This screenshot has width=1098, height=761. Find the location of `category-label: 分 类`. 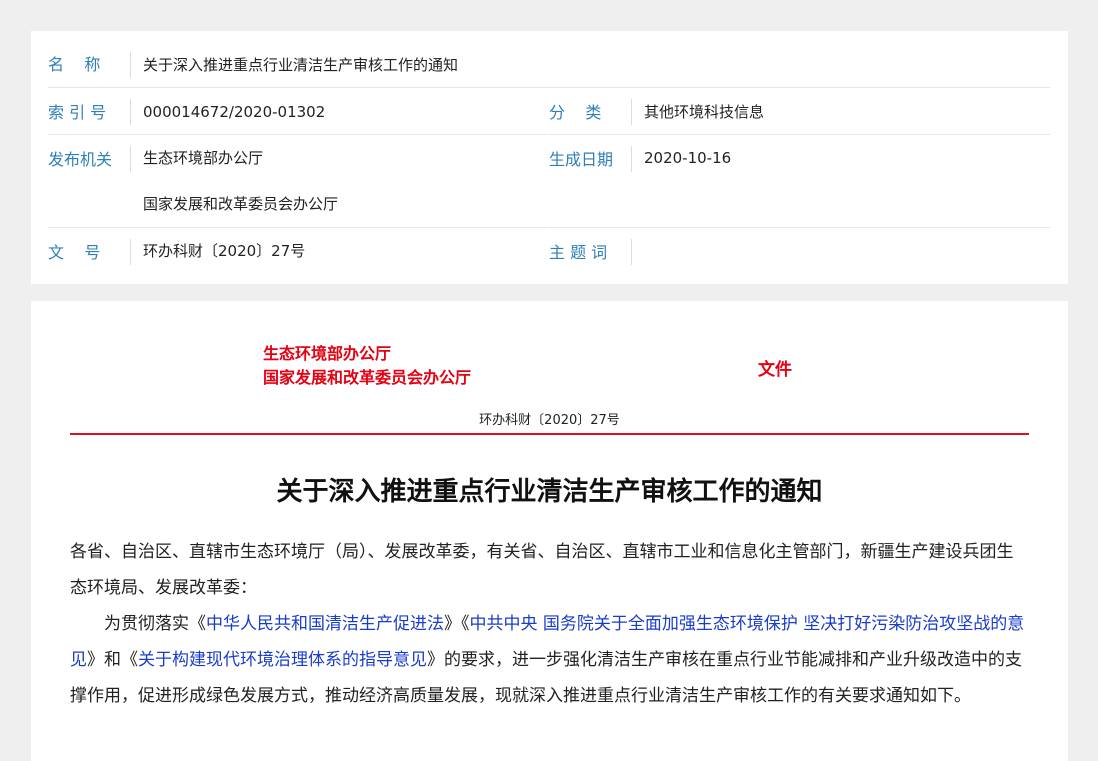

category-label: 分 类 is located at coordinates (575, 112).